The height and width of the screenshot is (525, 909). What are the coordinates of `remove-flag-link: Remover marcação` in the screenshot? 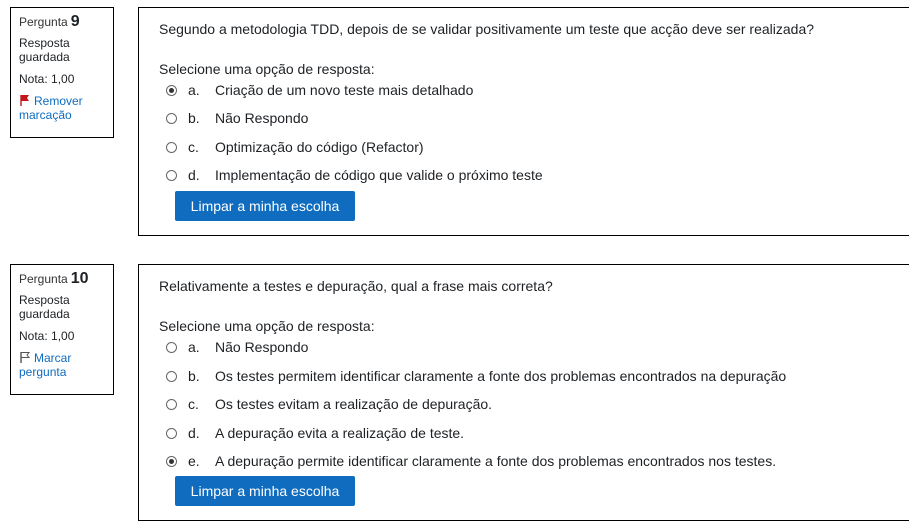 It's located at (62, 108).